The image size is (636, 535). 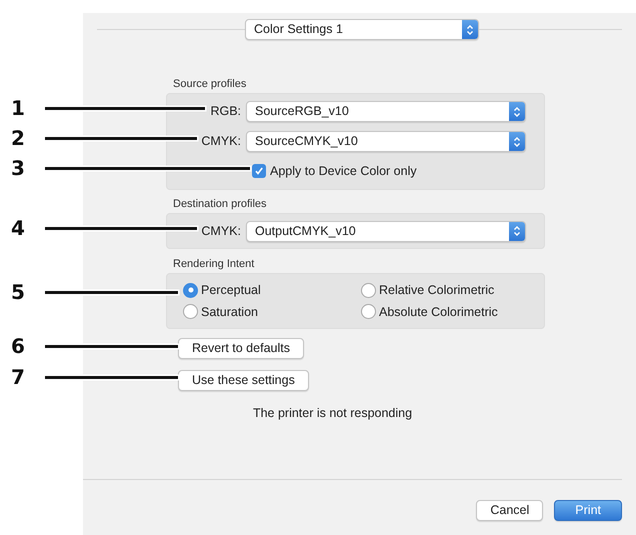 I want to click on callout-number: 7, so click(x=18, y=377).